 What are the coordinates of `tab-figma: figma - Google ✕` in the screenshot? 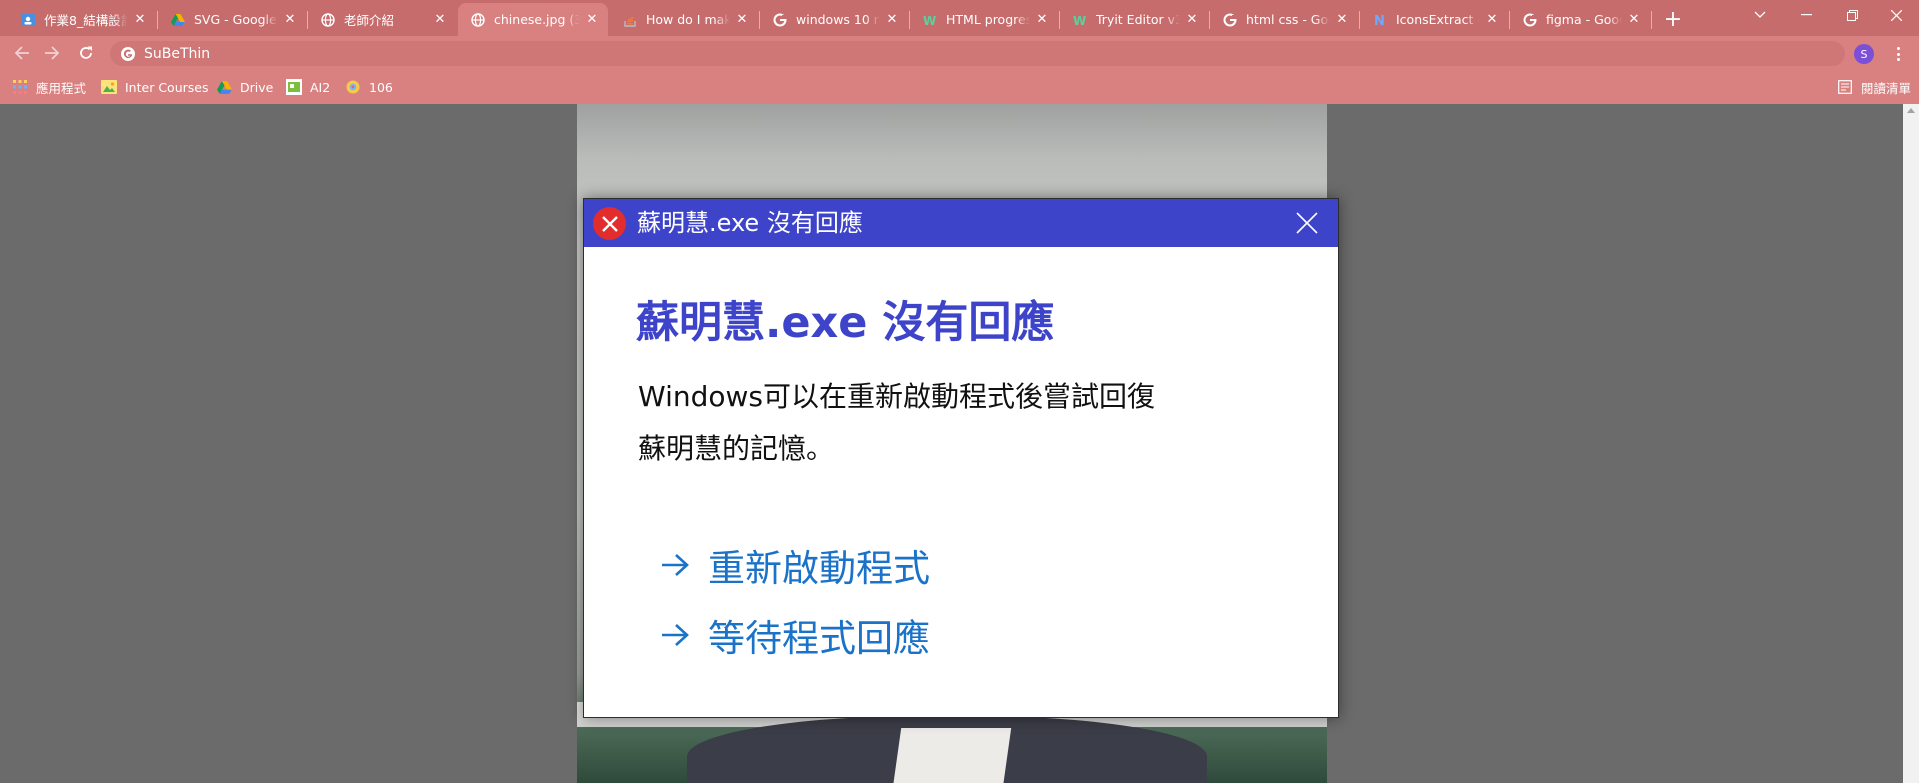 It's located at (1580, 19).